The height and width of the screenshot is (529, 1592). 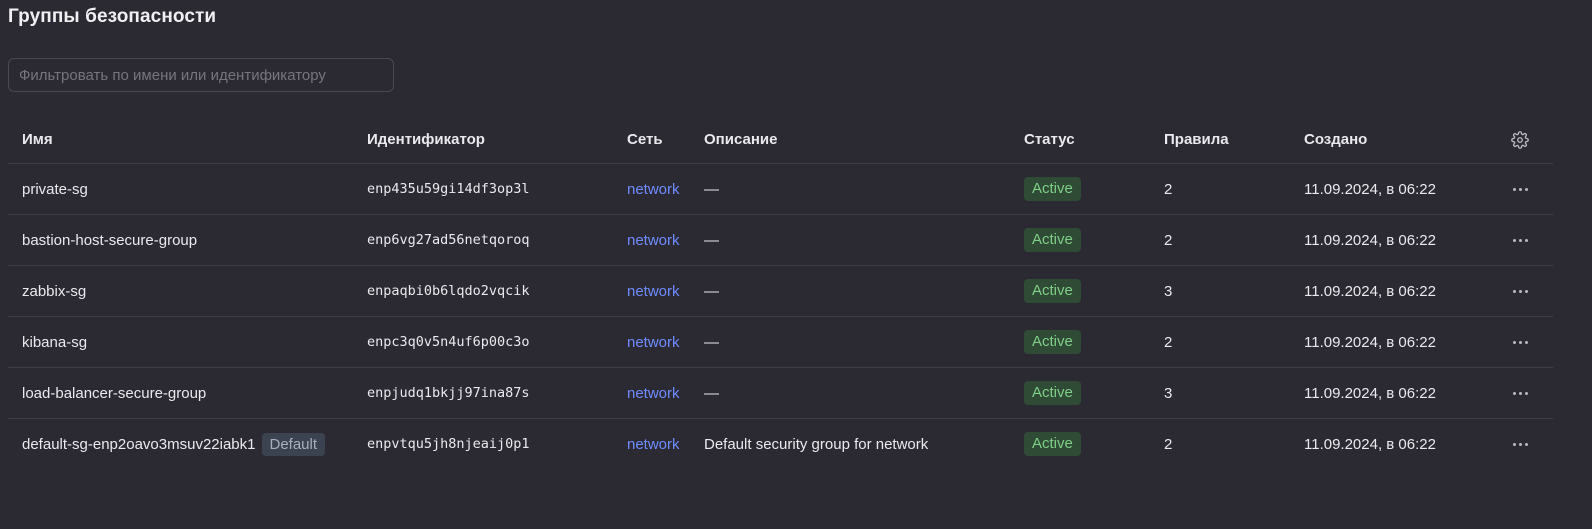 I want to click on column-header-network: Сеть, so click(x=645, y=139).